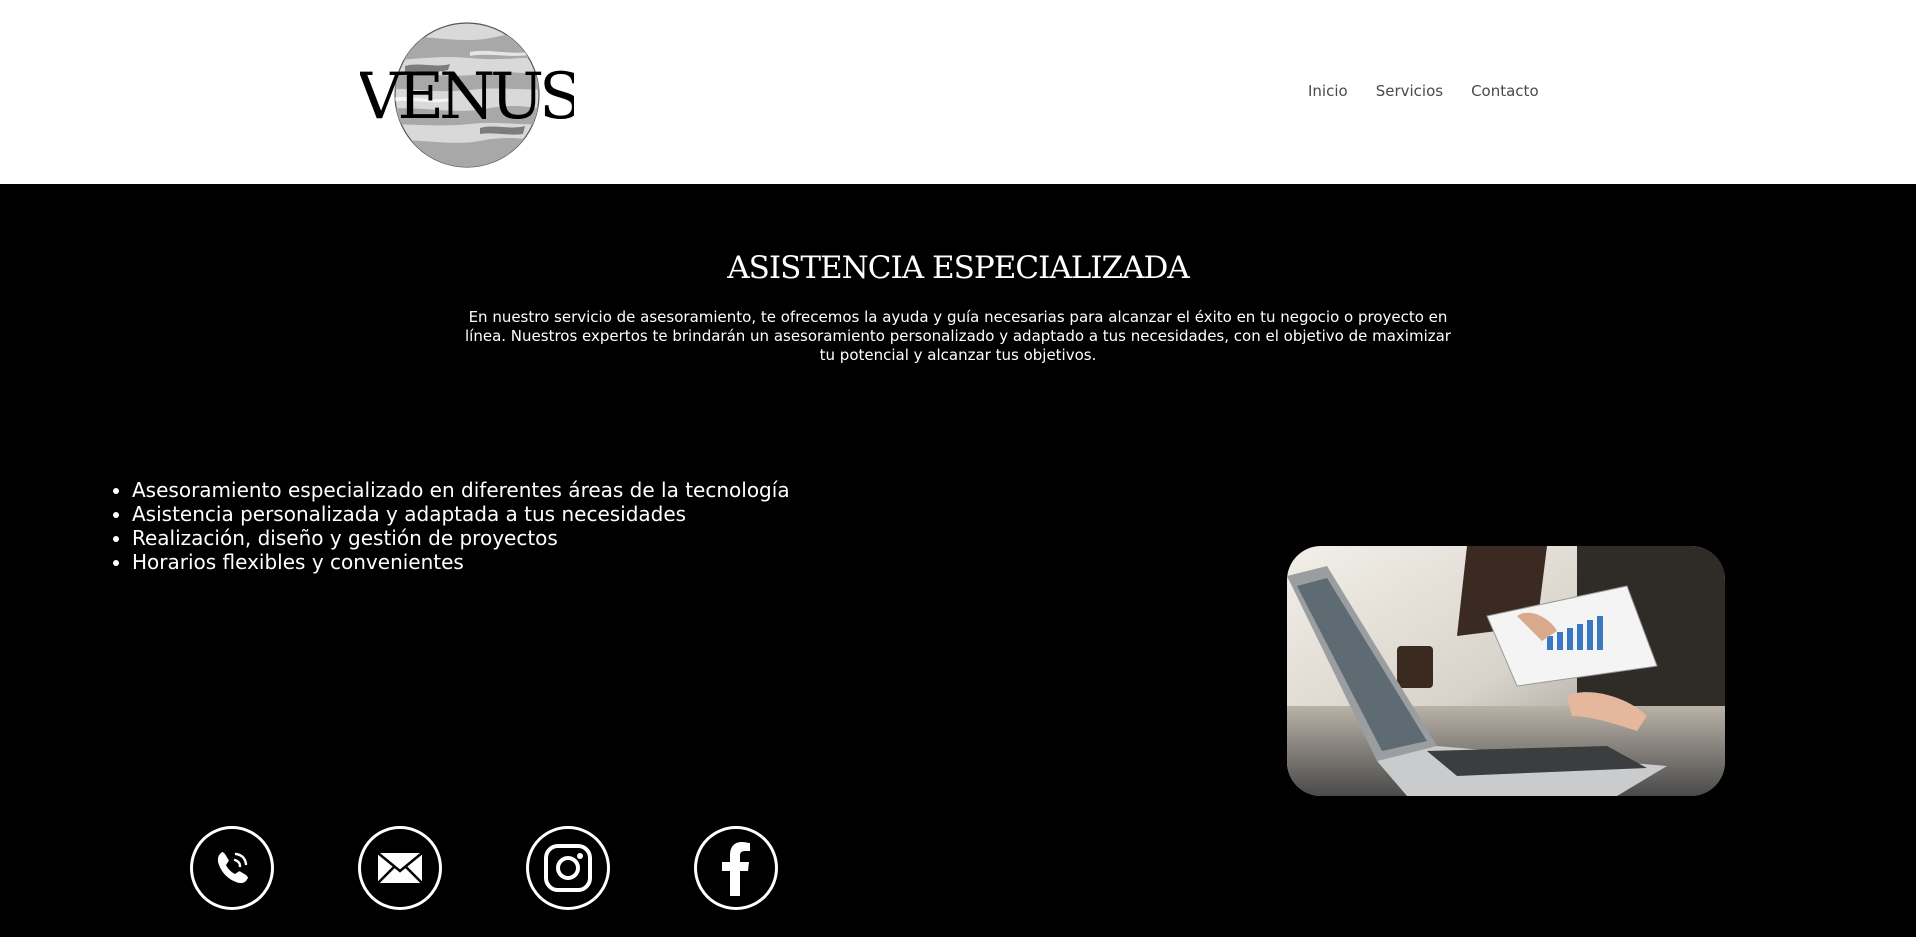  Describe the element at coordinates (1505, 91) in the screenshot. I see `nav-contacto: Contacto` at that location.